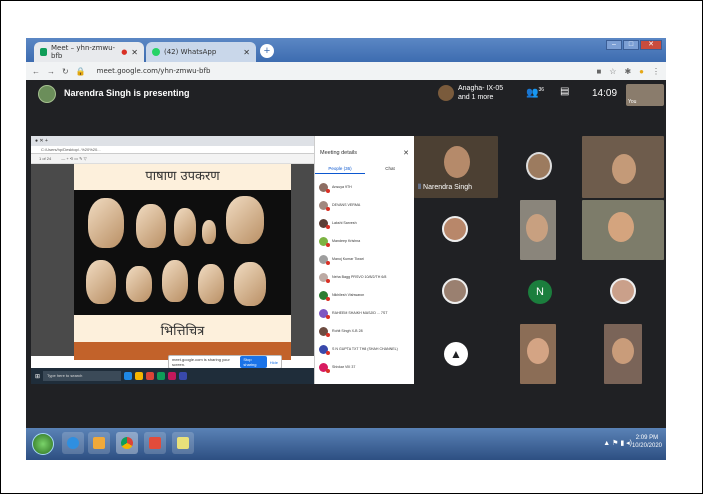  I want to click on slide-title: पाषाण उपकरण, so click(182, 176).